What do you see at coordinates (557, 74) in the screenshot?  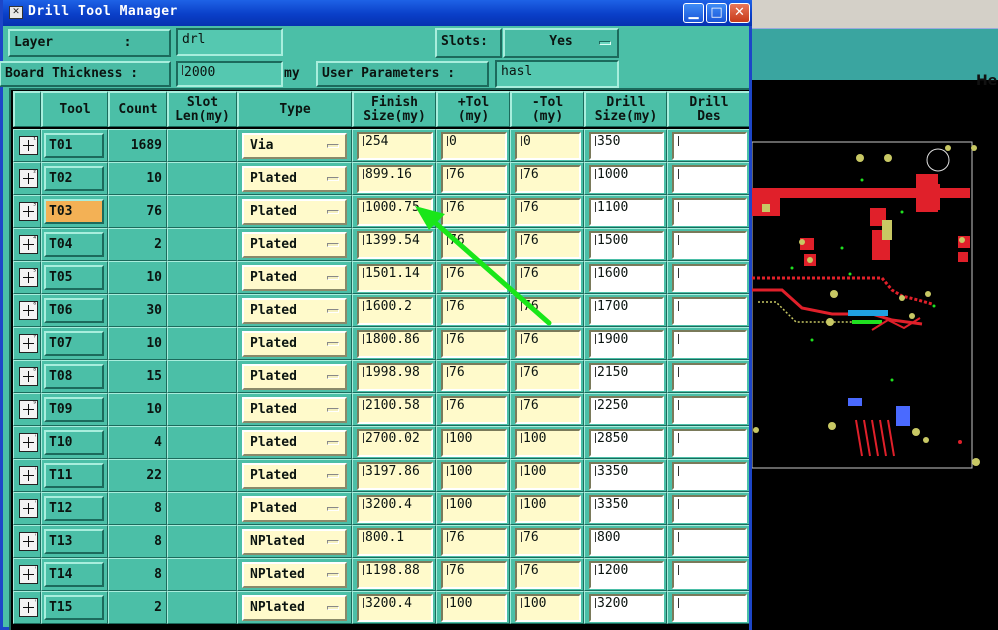 I see `user-parameters-field: hasl` at bounding box center [557, 74].